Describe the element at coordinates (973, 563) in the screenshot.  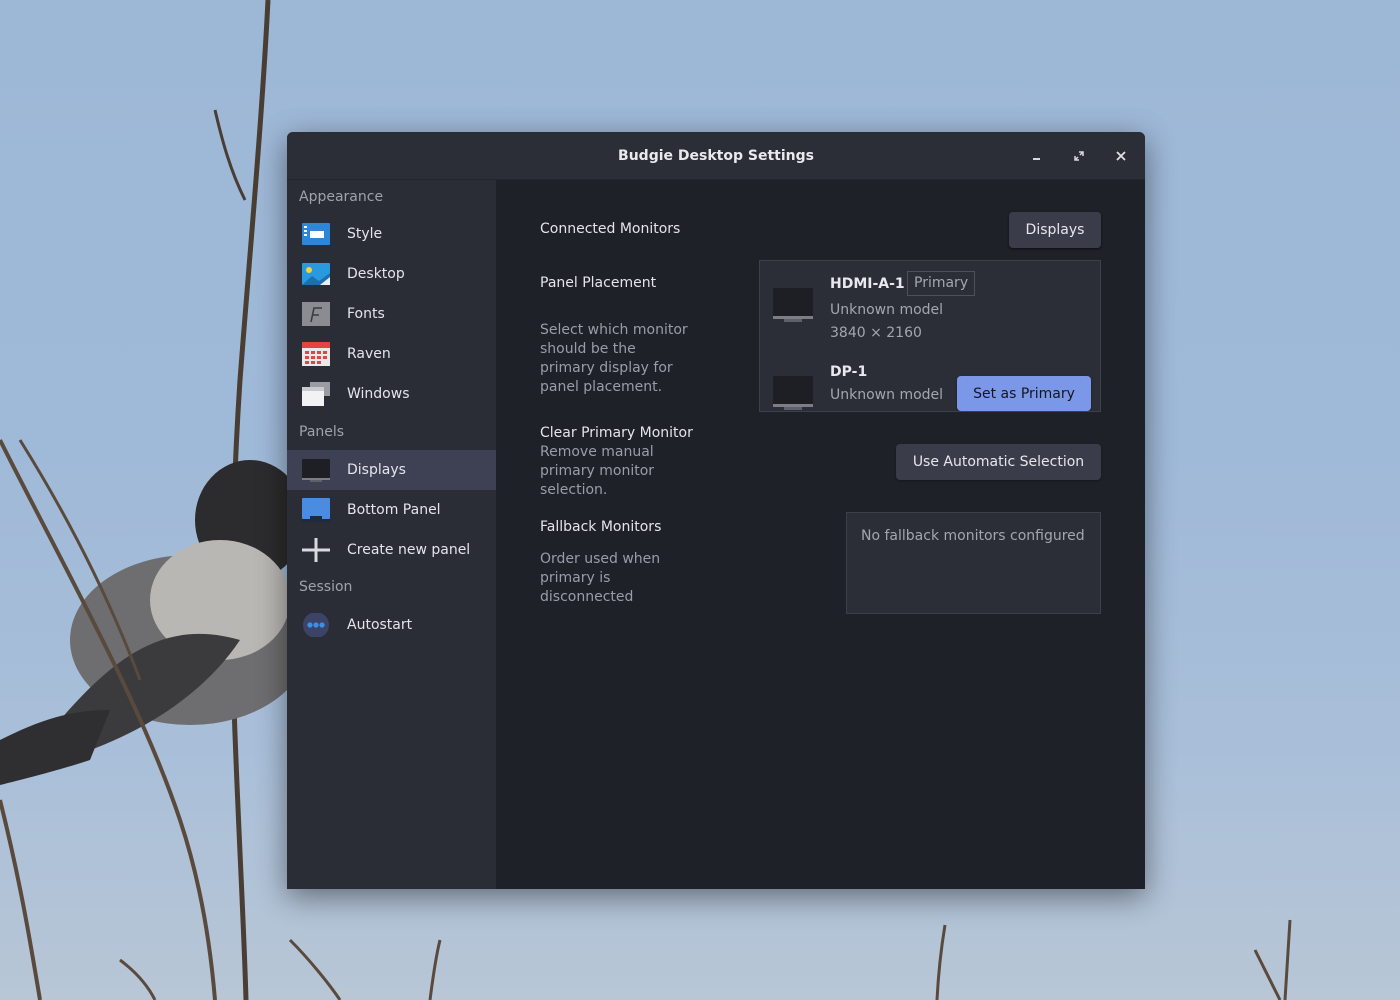
I see `fallback-monitor-list: No fallback monitors configured` at that location.